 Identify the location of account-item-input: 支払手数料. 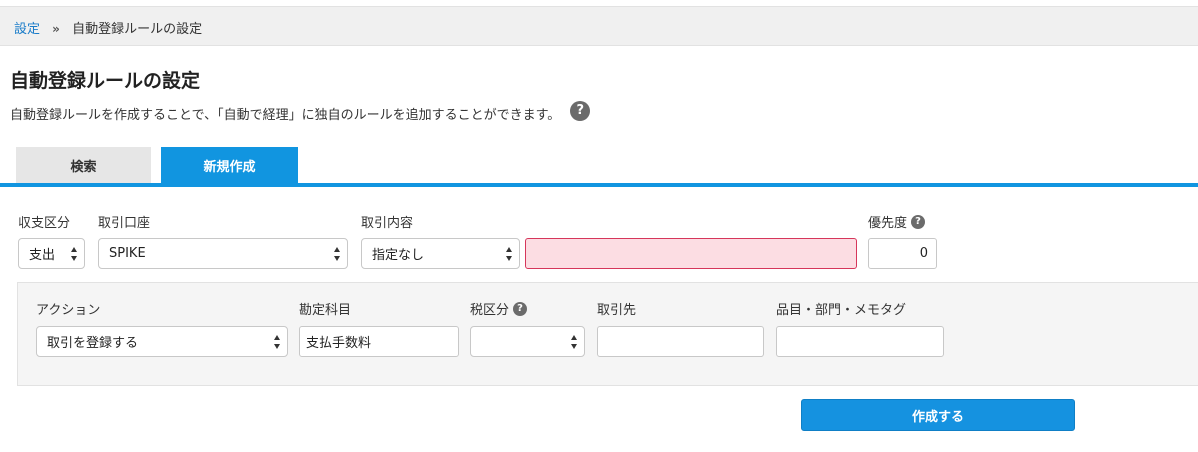
(379, 341).